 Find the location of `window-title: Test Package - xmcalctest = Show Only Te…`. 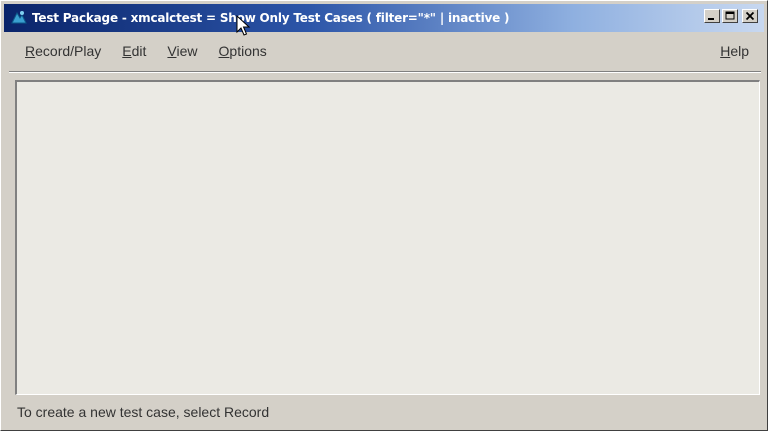

window-title: Test Package - xmcalctest = Show Only Te… is located at coordinates (271, 18).